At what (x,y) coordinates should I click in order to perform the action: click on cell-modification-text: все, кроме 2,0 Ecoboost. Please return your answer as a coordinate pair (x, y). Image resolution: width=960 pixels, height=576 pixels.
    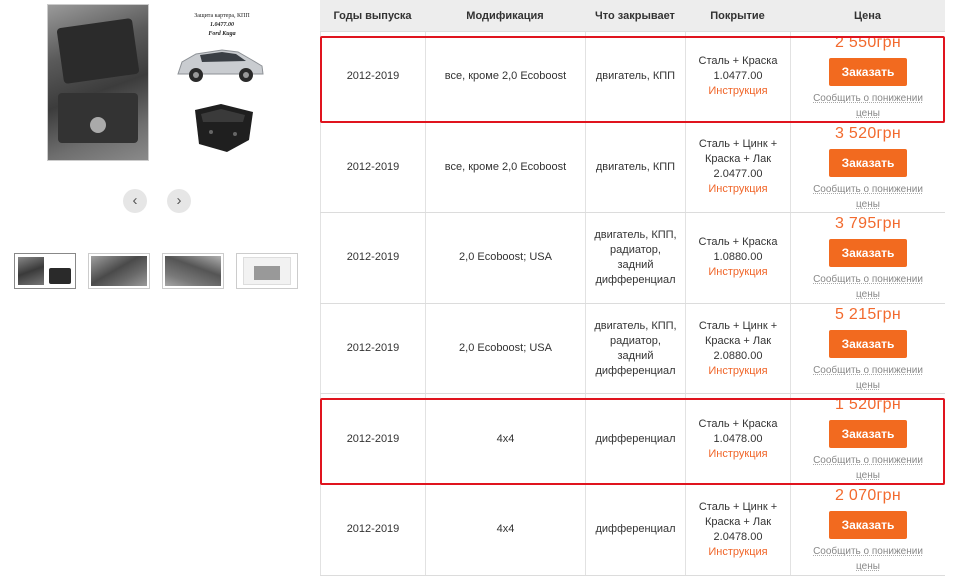
    Looking at the image, I should click on (505, 76).